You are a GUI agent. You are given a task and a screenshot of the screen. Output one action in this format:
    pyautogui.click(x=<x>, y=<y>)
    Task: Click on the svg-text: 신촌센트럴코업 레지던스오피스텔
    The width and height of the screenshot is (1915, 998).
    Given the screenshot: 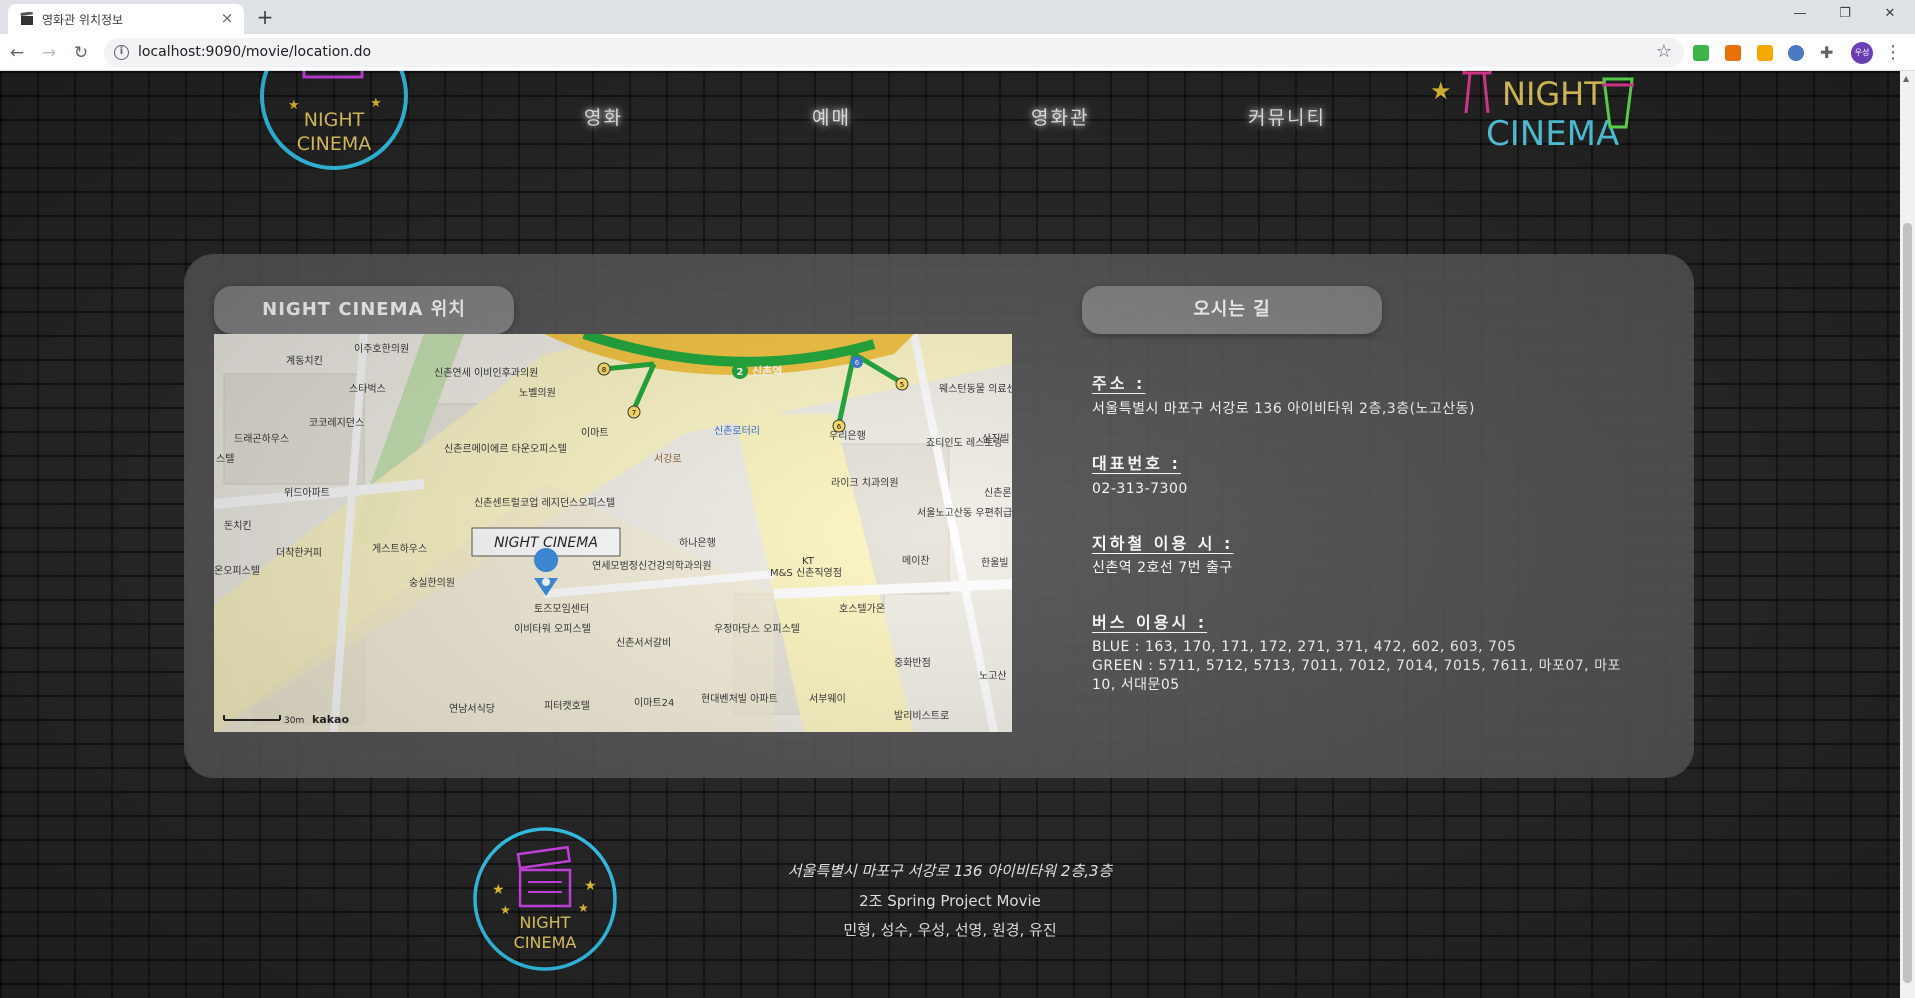 What is the action you would take?
    pyautogui.click(x=544, y=502)
    